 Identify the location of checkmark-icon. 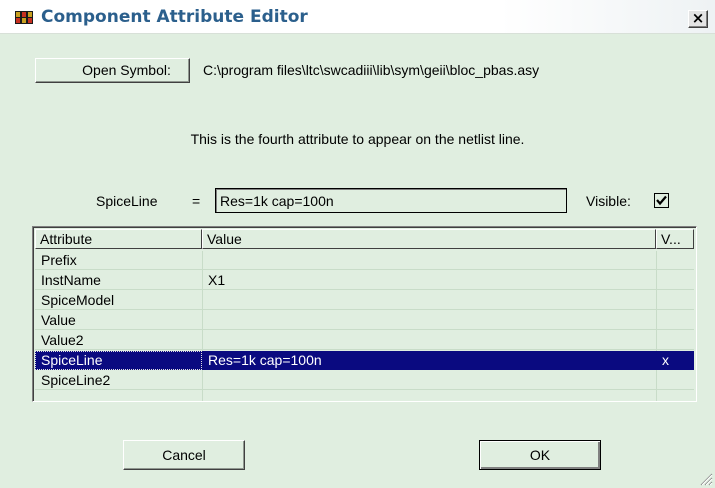
(661, 200).